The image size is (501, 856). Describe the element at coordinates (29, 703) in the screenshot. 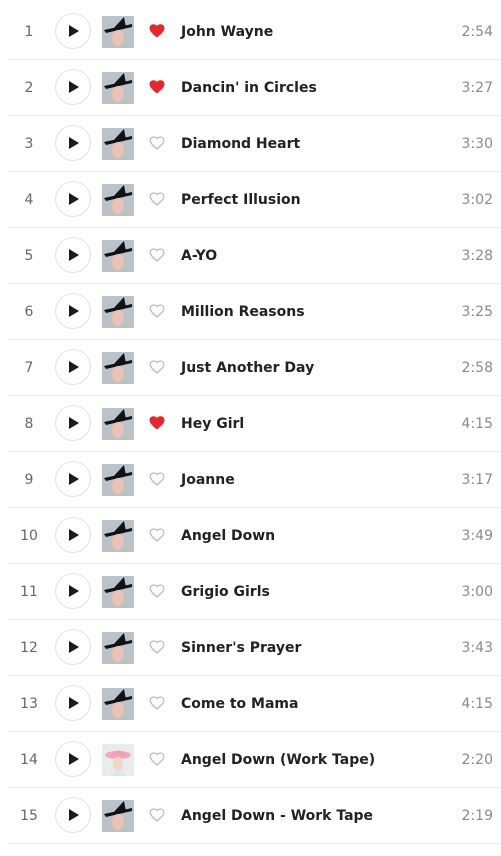

I see `track-number: 13` at that location.